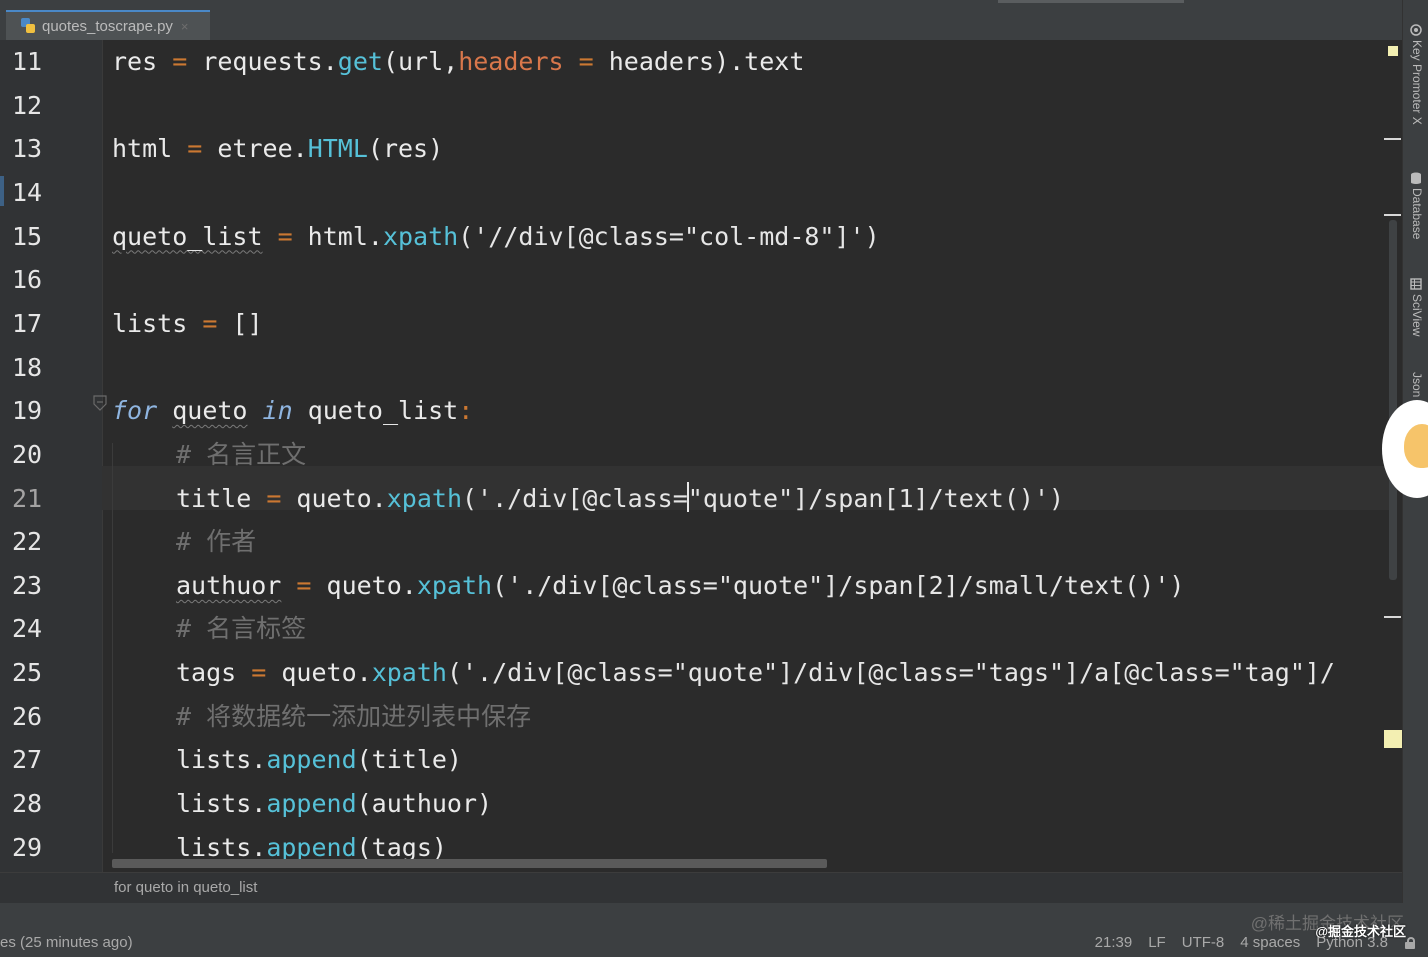 Image resolution: width=1428 pixels, height=957 pixels. What do you see at coordinates (100, 403) in the screenshot?
I see `fold-icon` at bounding box center [100, 403].